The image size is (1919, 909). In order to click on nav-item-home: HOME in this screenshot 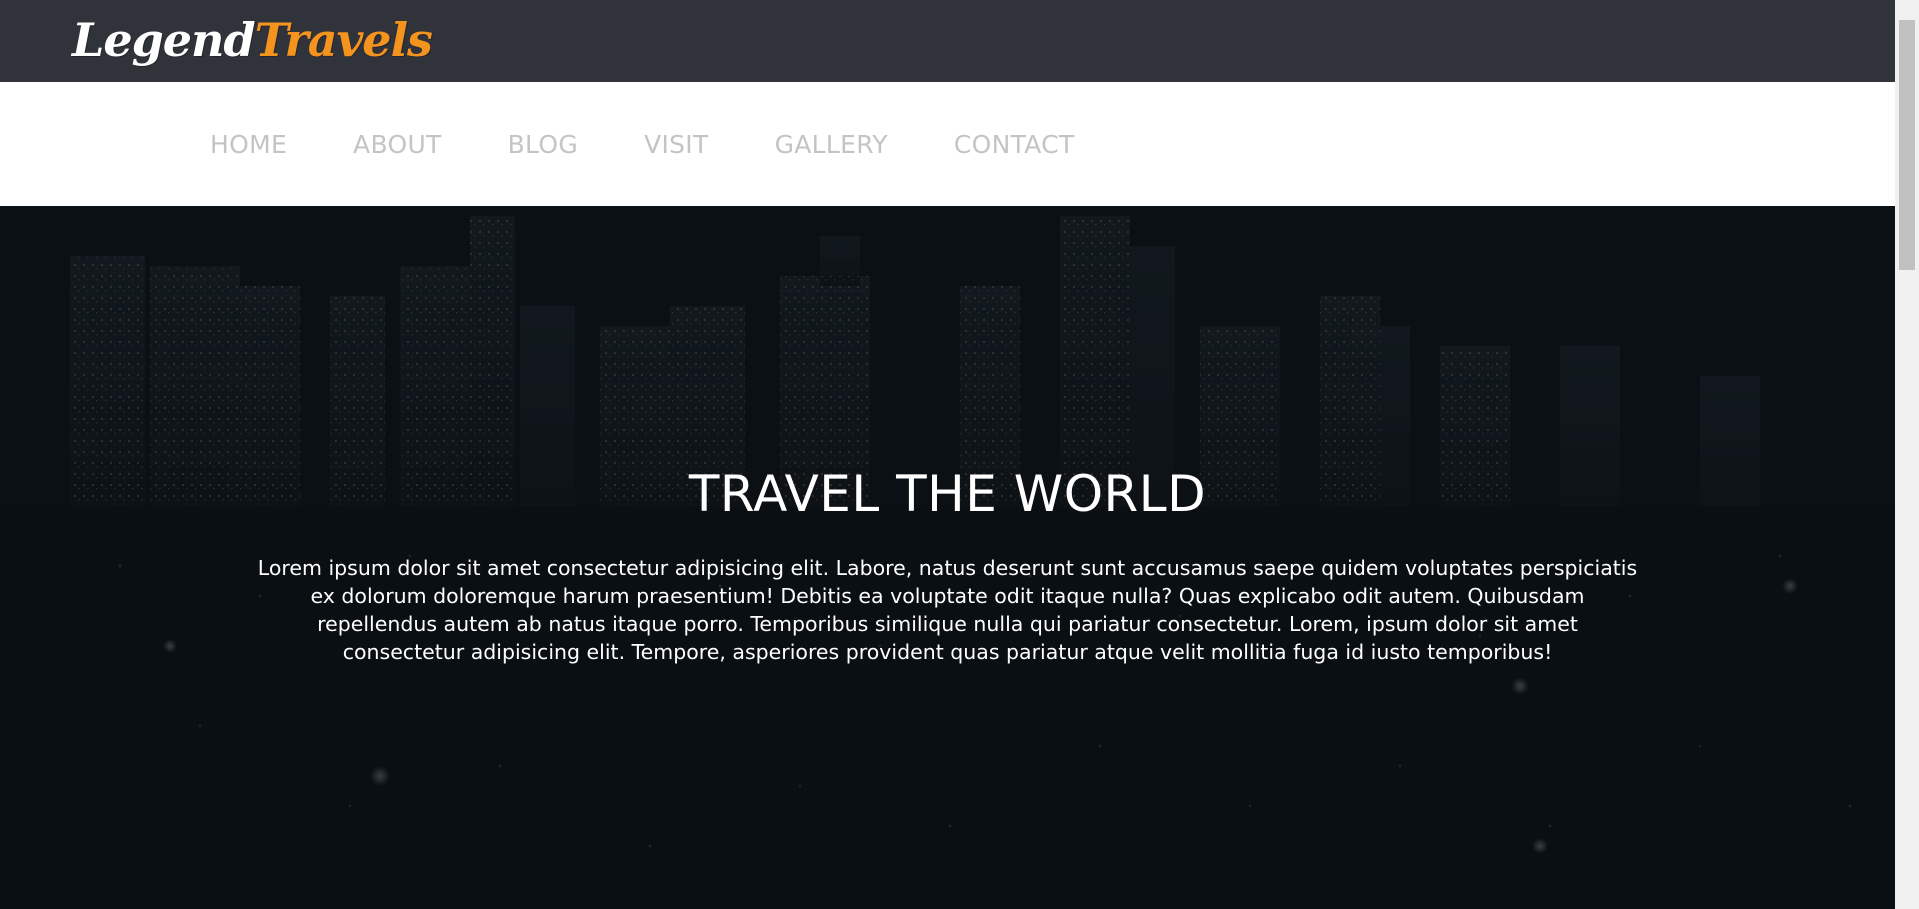, I will do `click(248, 144)`.